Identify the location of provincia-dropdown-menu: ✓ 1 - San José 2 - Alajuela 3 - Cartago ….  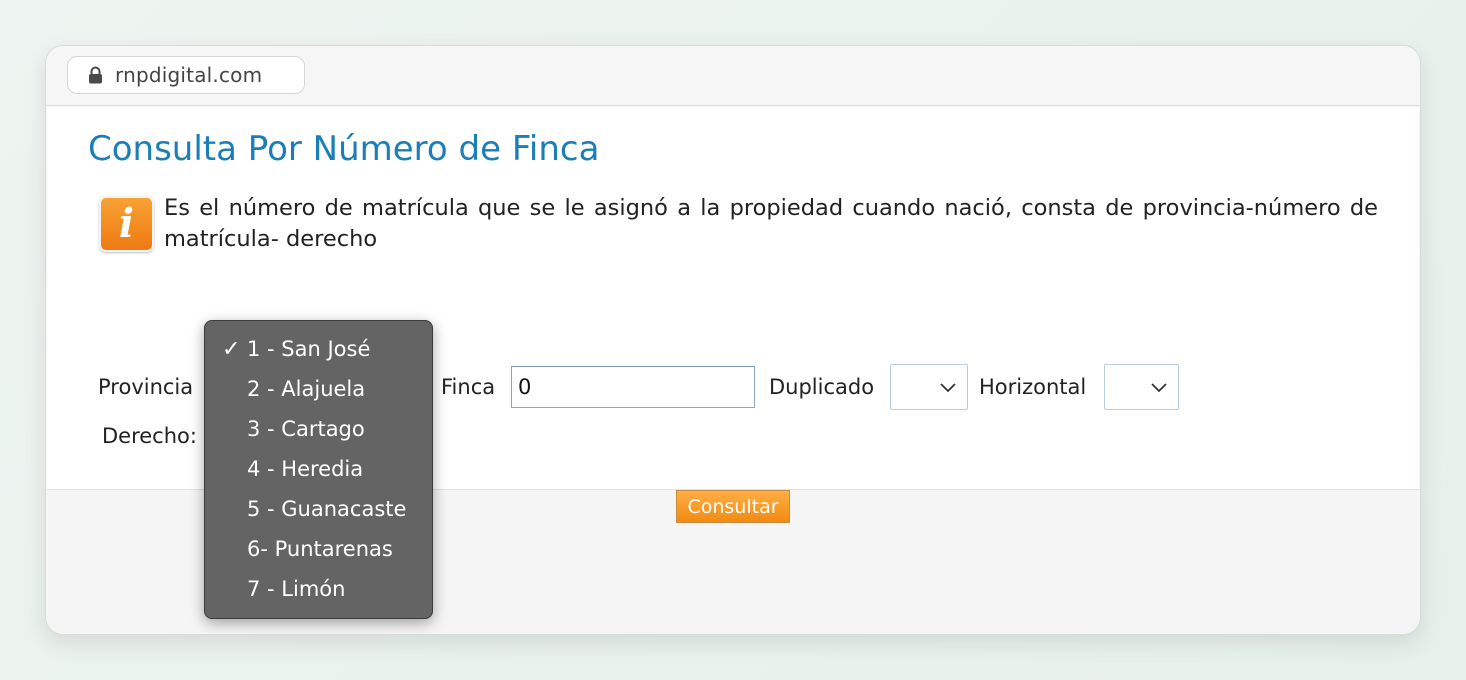
(318, 469).